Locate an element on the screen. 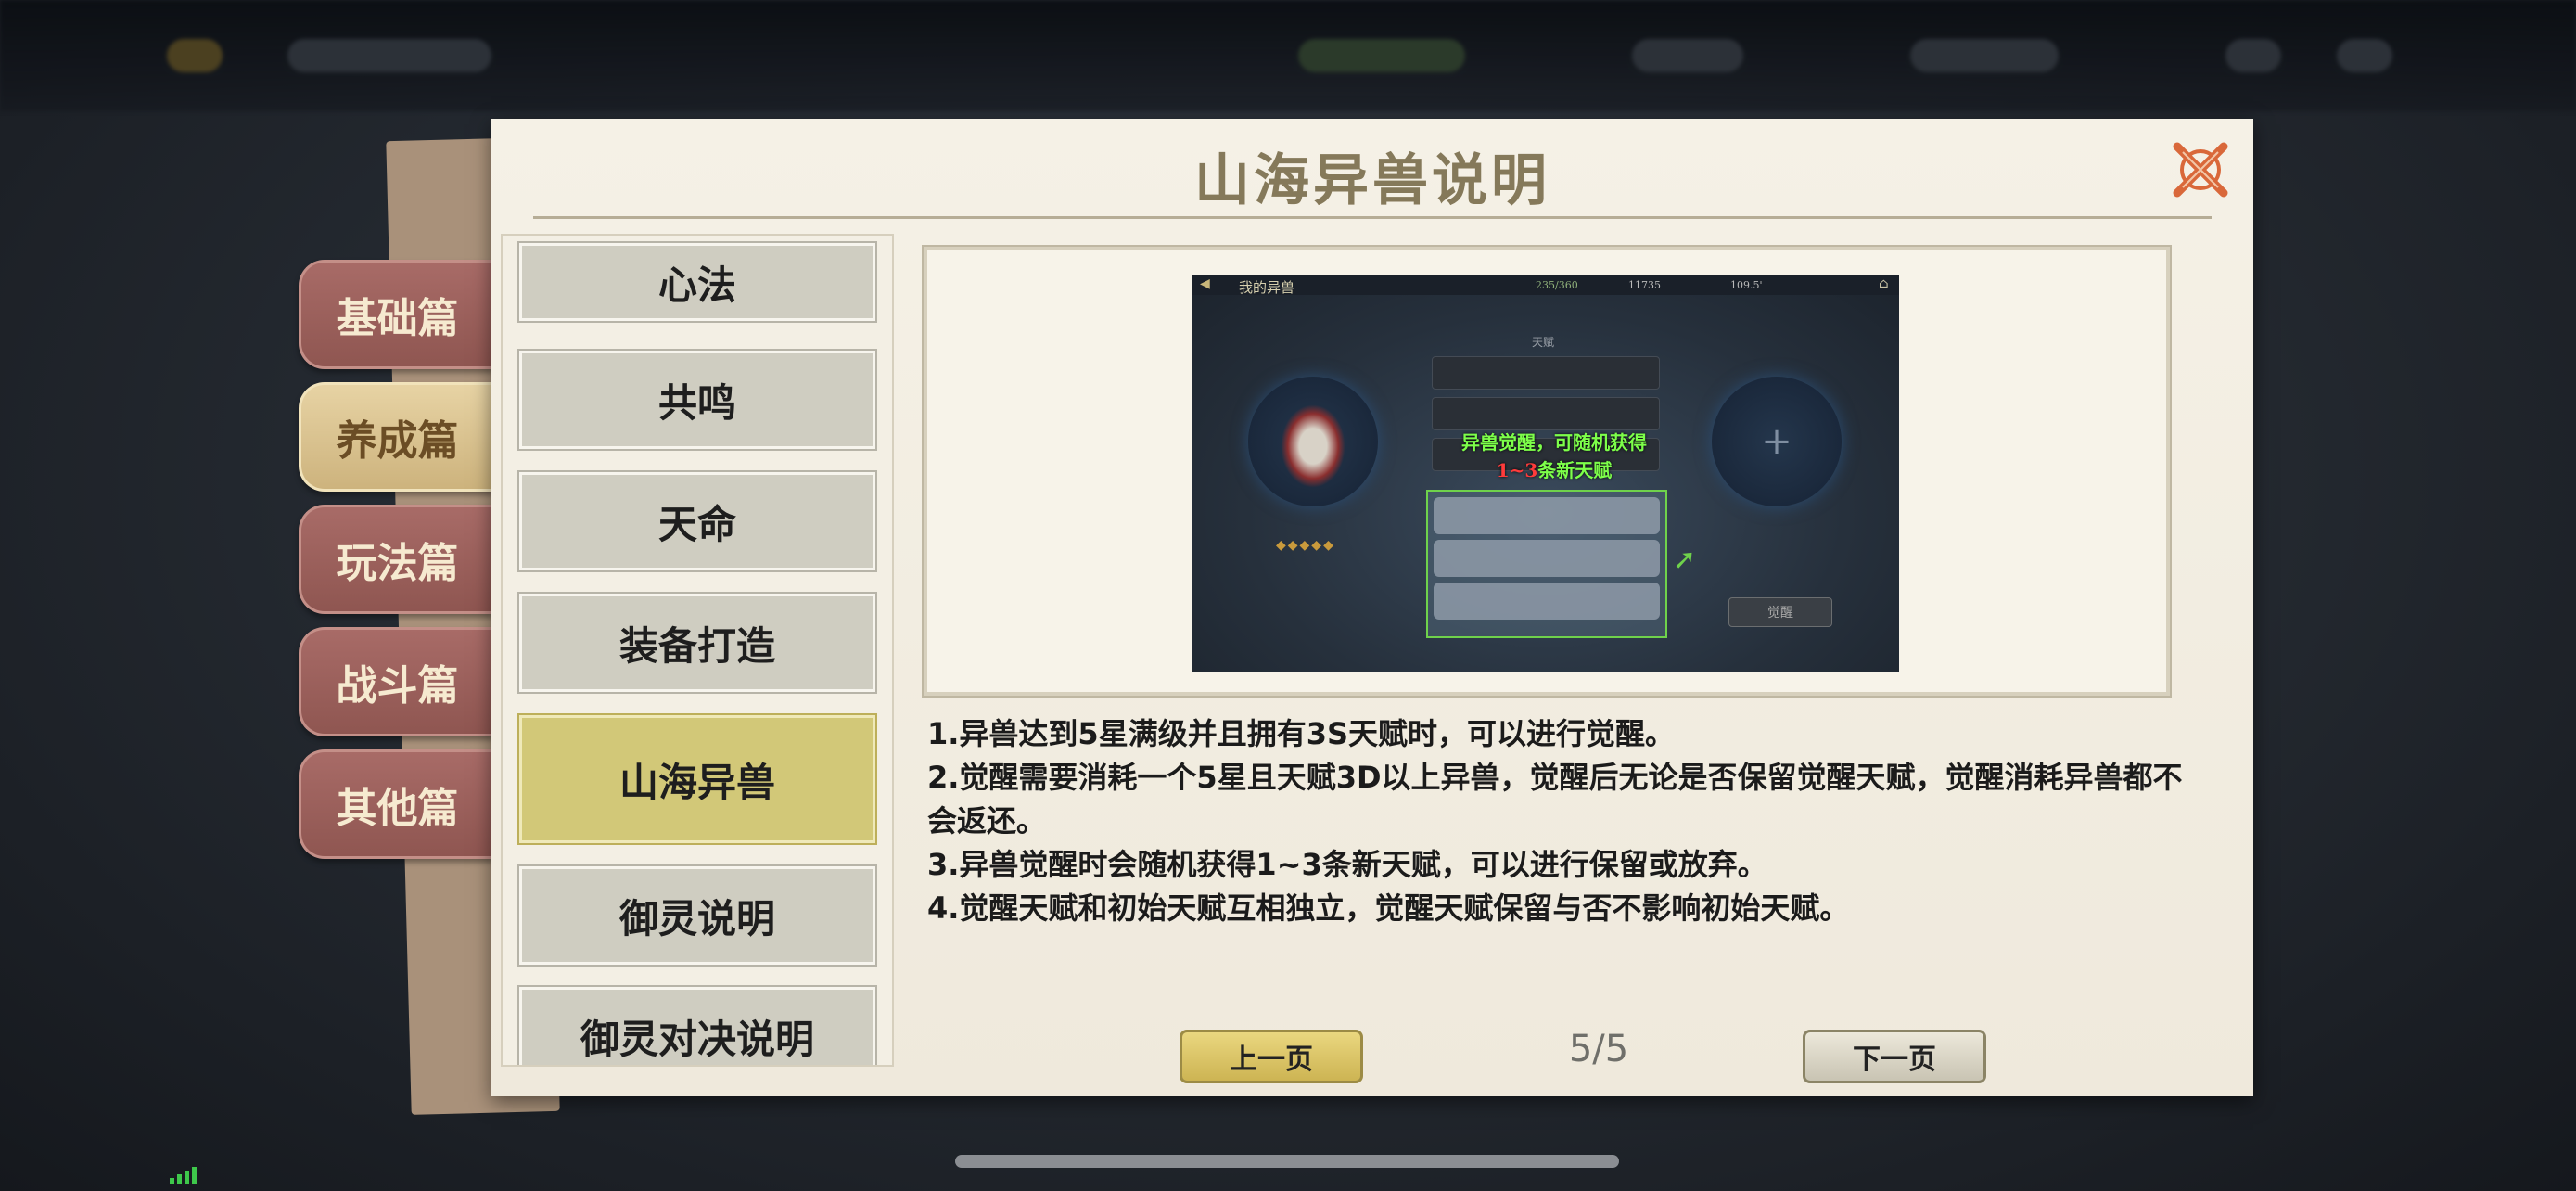 The width and height of the screenshot is (2576, 1191). title-divider is located at coordinates (1372, 217).